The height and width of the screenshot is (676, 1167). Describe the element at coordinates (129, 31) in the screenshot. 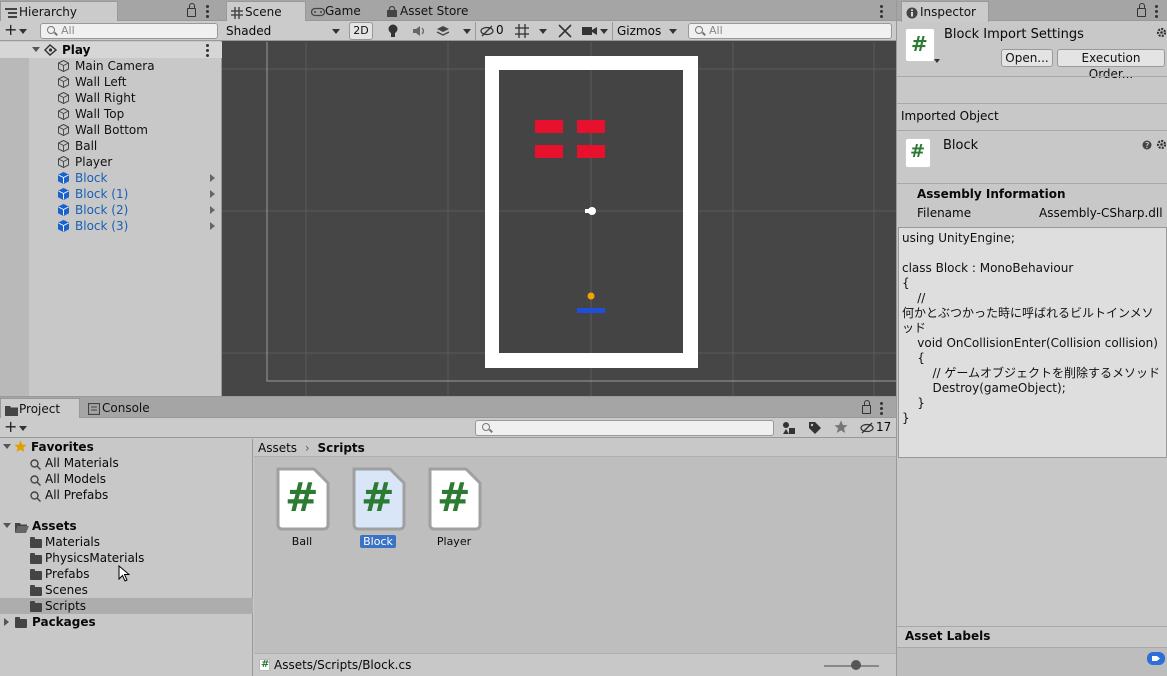

I see `hierarchy-search-input: All` at that location.